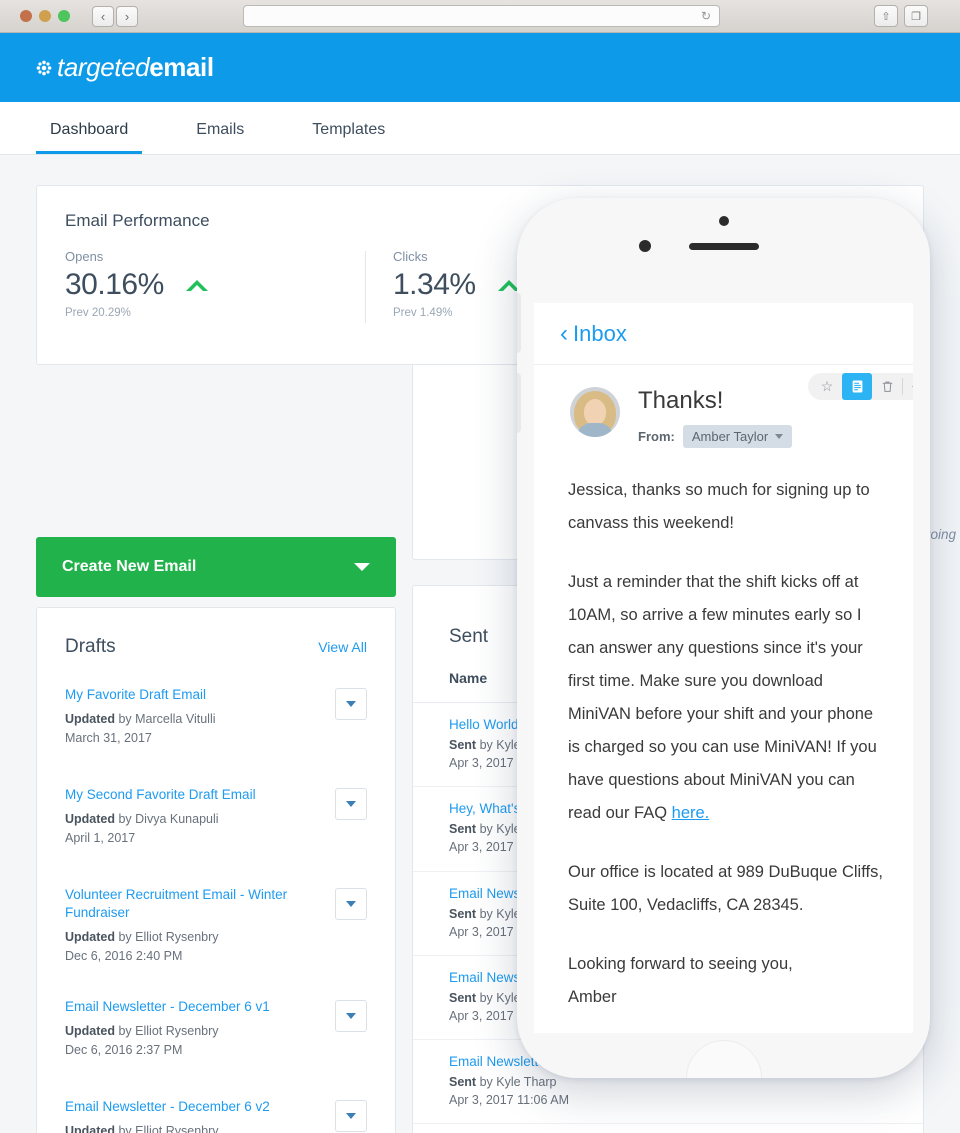 The height and width of the screenshot is (1133, 960). Describe the element at coordinates (64, 16) in the screenshot. I see `maximize-window-button` at that location.